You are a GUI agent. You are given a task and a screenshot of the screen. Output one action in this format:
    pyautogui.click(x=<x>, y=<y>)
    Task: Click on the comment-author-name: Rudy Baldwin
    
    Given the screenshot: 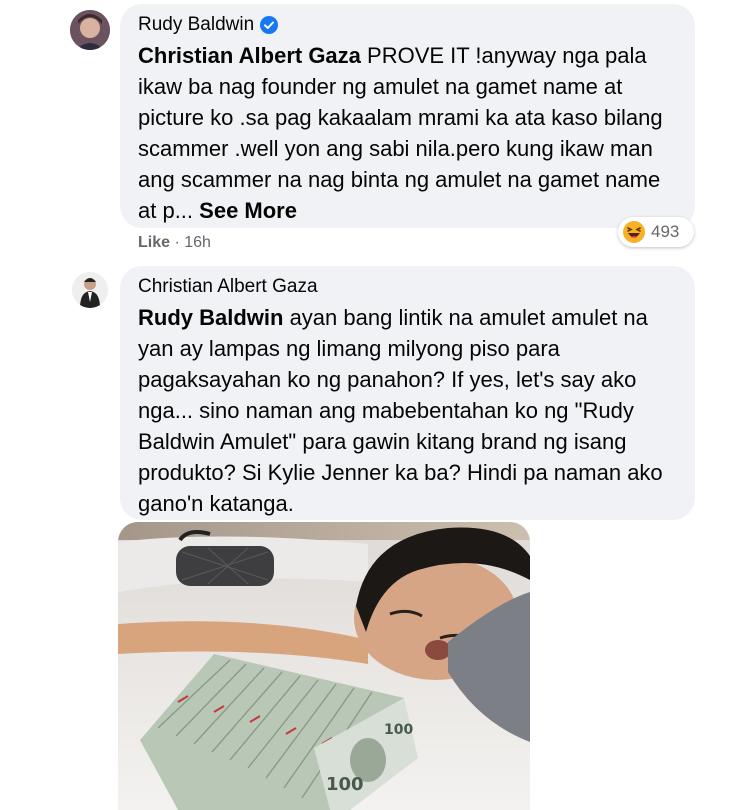 What is the action you would take?
    pyautogui.click(x=196, y=25)
    